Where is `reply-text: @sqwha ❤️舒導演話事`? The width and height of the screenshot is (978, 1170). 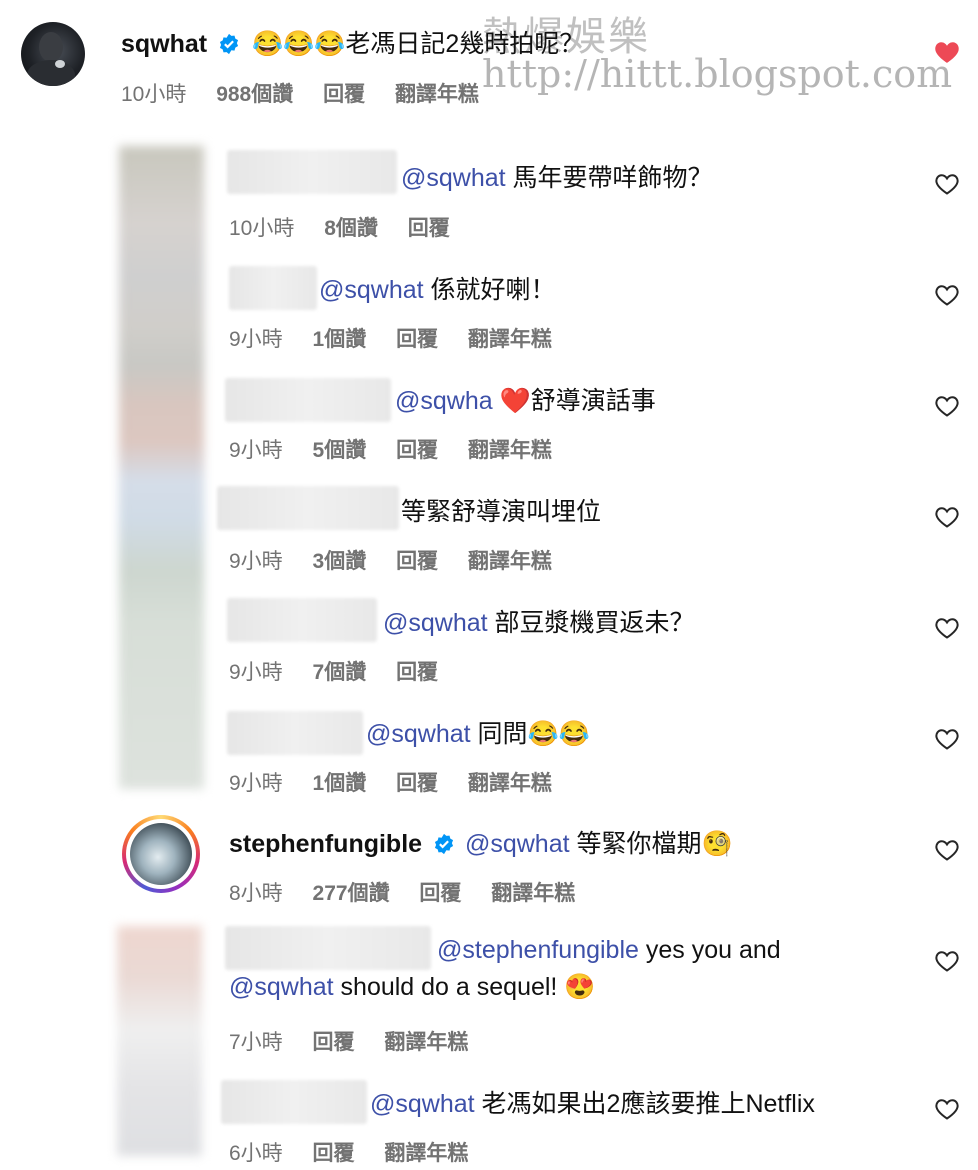 reply-text: @sqwha ❤️舒導演話事 is located at coordinates (525, 401).